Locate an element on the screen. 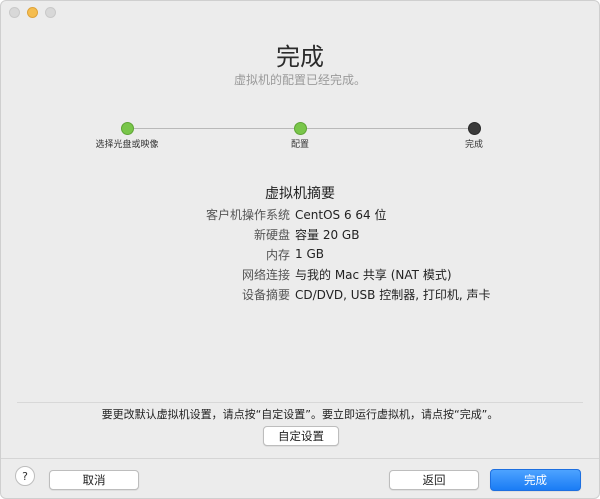  summary-value: CentOS 6 64 位 is located at coordinates (341, 214).